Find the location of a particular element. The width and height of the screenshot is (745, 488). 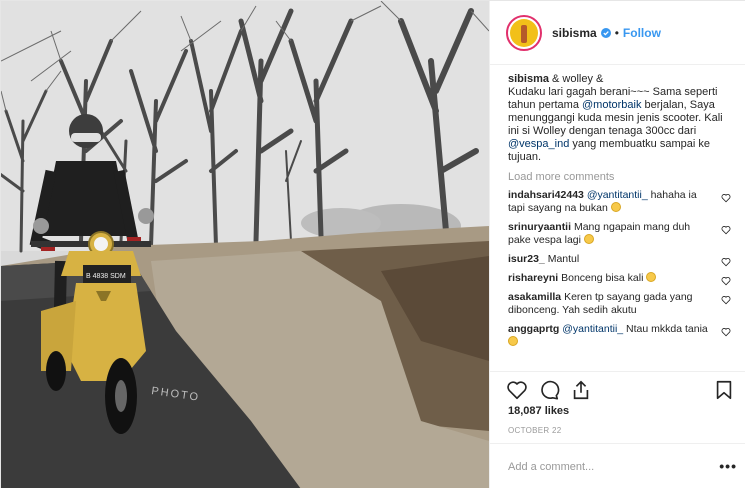

verified-badge-icon is located at coordinates (605, 32).